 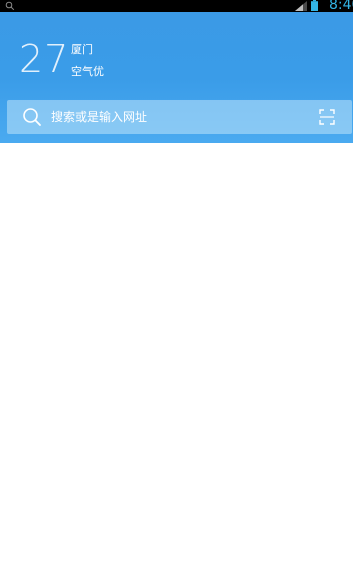 What do you see at coordinates (176, 6) in the screenshot?
I see `status-bar: 8:40` at bounding box center [176, 6].